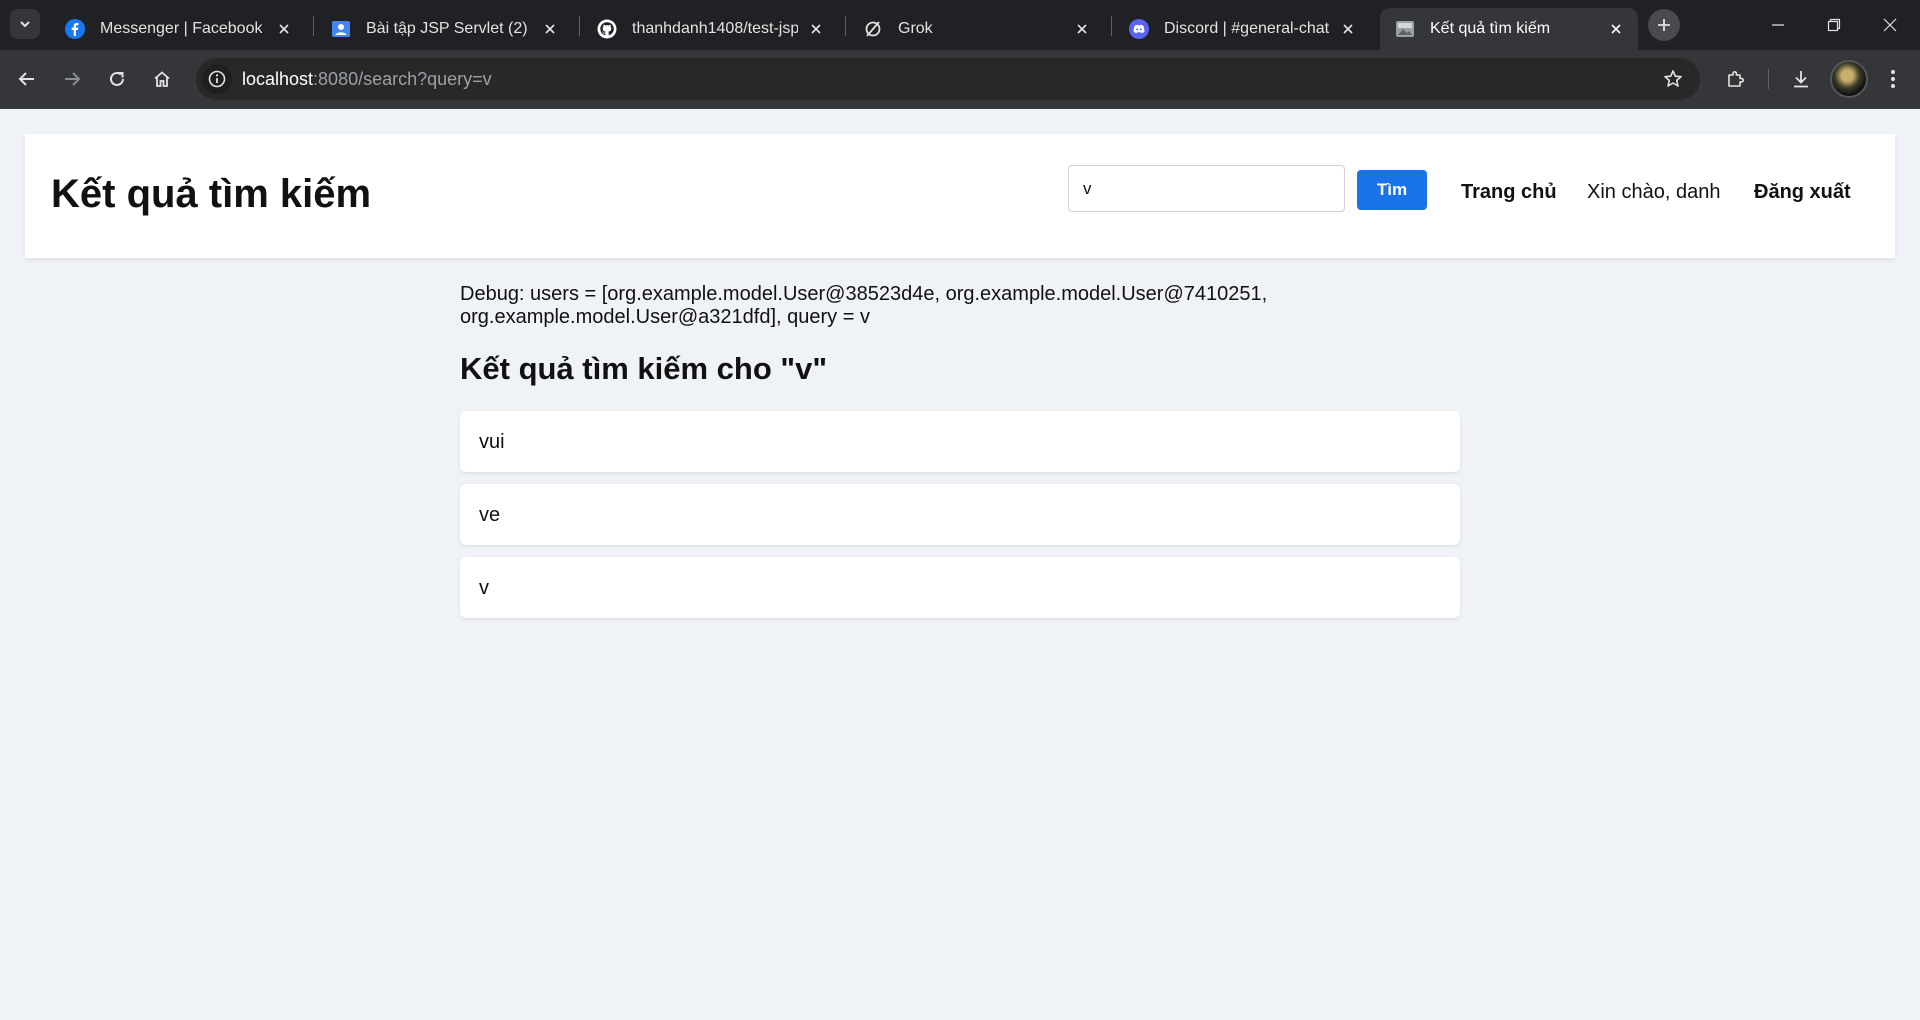  I want to click on result-item: ve, so click(960, 514).